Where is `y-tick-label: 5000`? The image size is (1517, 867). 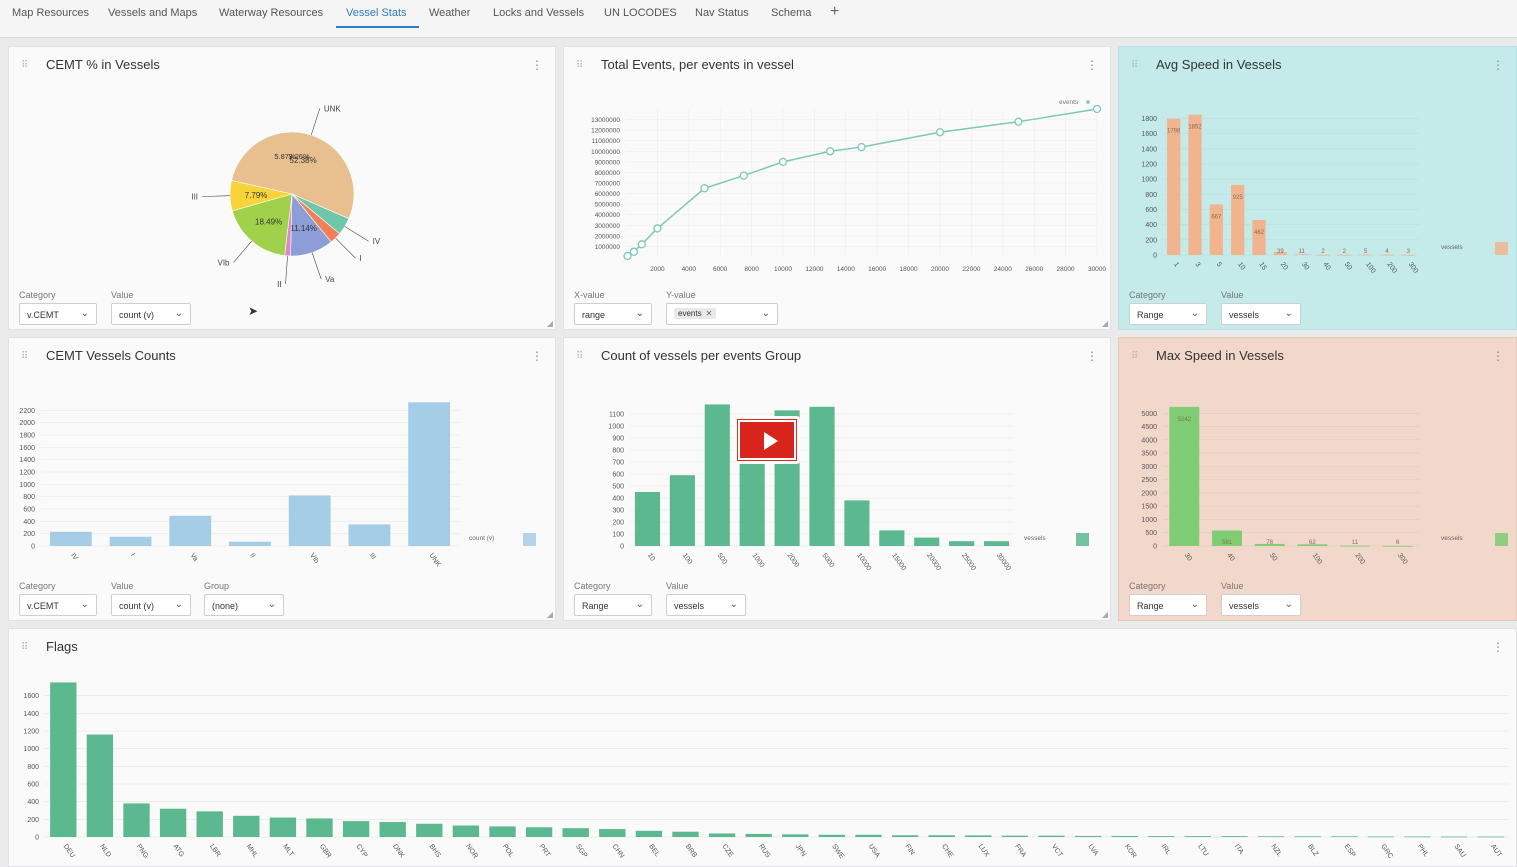 y-tick-label: 5000 is located at coordinates (1149, 414).